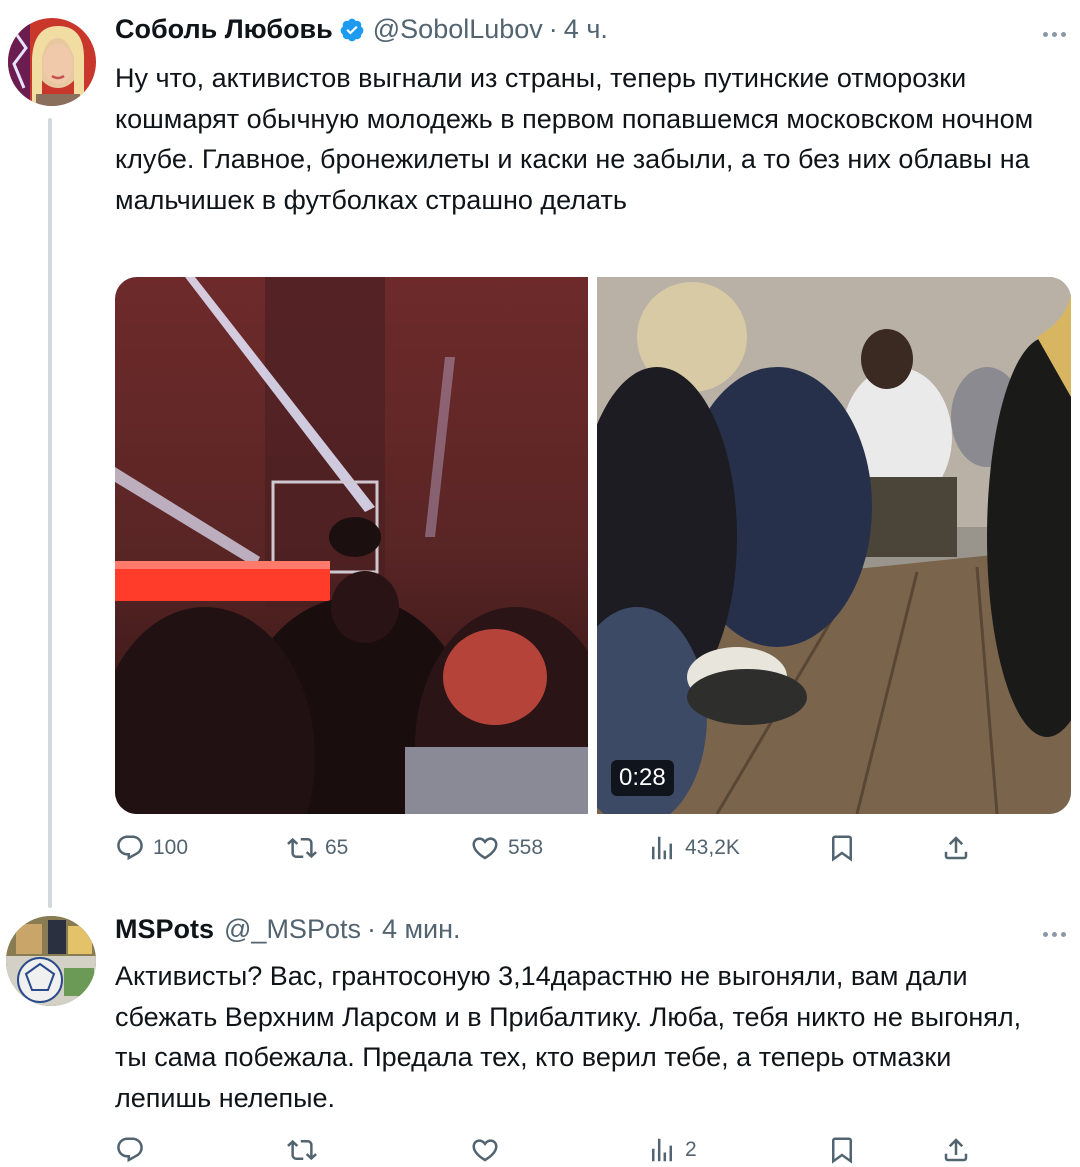 Image resolution: width=1080 pixels, height=1167 pixels. Describe the element at coordinates (292, 929) in the screenshot. I see `author-handle: @_MSPots` at that location.